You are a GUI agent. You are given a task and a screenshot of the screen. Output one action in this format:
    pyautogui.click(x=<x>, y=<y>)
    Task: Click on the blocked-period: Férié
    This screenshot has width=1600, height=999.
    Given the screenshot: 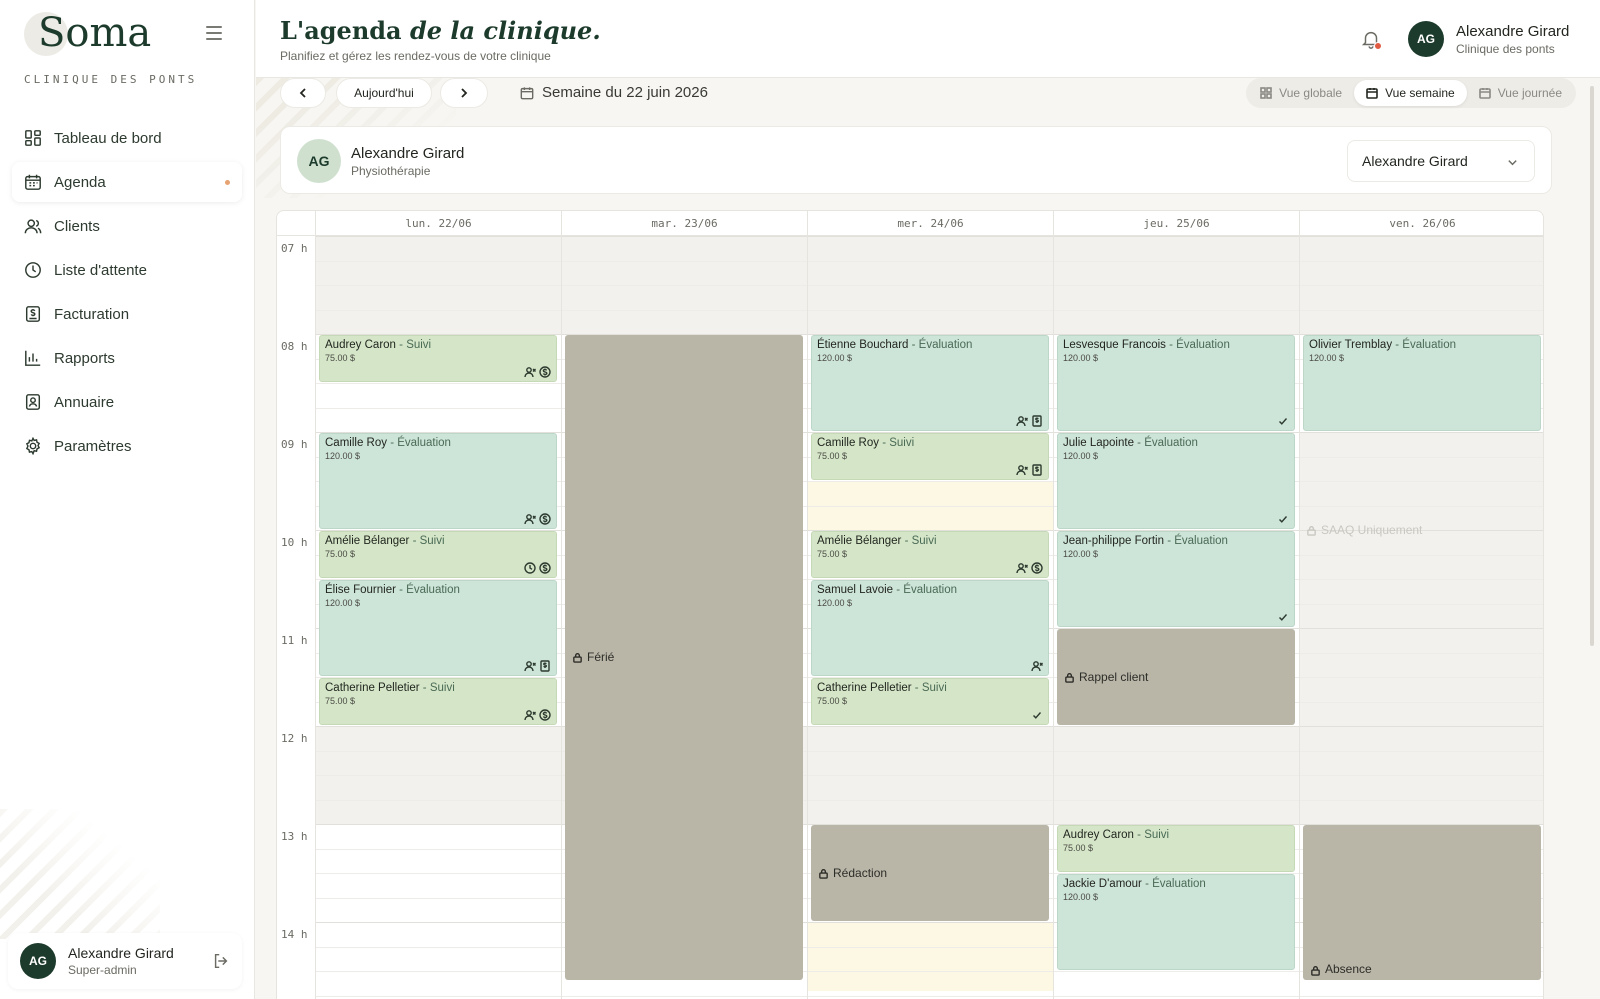 What is the action you would take?
    pyautogui.click(x=684, y=657)
    